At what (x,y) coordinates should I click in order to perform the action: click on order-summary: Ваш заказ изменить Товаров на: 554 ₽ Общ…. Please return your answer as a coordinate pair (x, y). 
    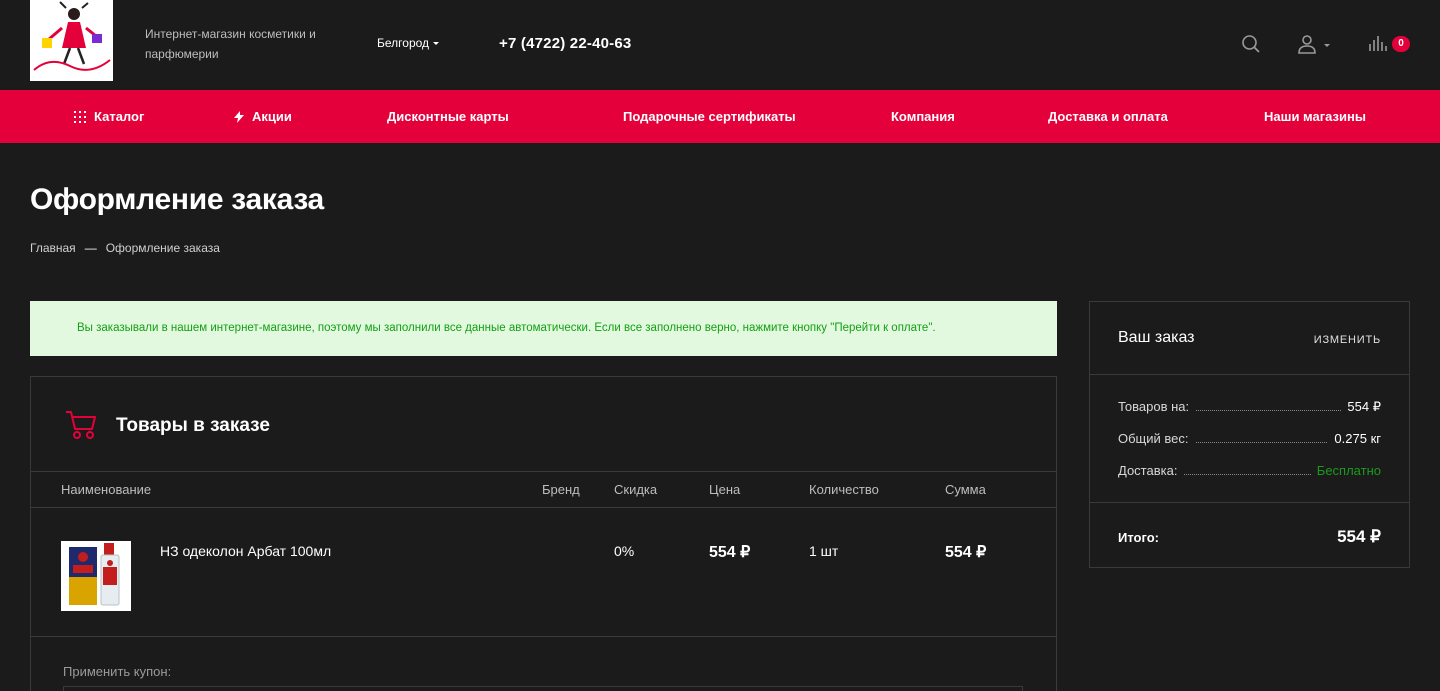
    Looking at the image, I should click on (1249, 434).